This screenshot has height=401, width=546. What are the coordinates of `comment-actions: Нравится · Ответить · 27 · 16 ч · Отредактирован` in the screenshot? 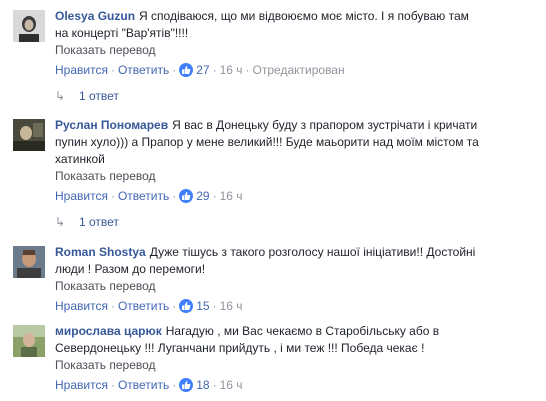 It's located at (200, 70).